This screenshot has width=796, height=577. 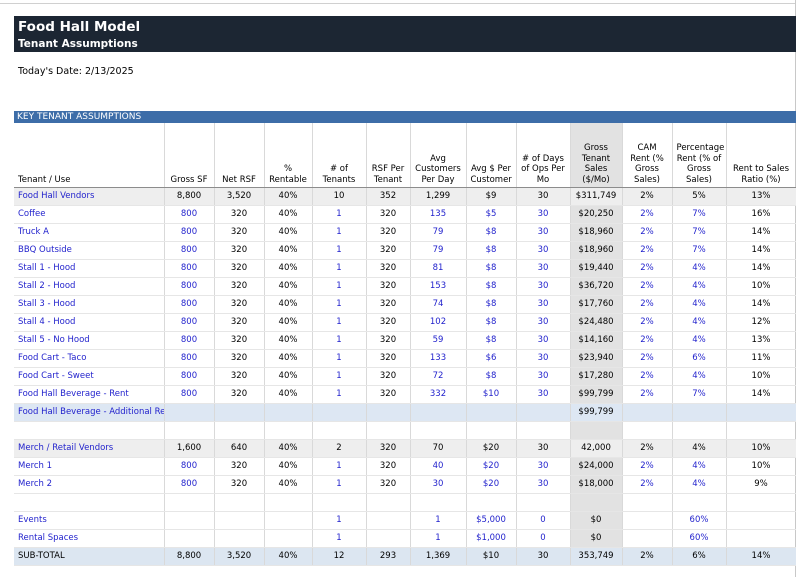 What do you see at coordinates (491, 155) in the screenshot?
I see `column-header: Avg $ Per Customer` at bounding box center [491, 155].